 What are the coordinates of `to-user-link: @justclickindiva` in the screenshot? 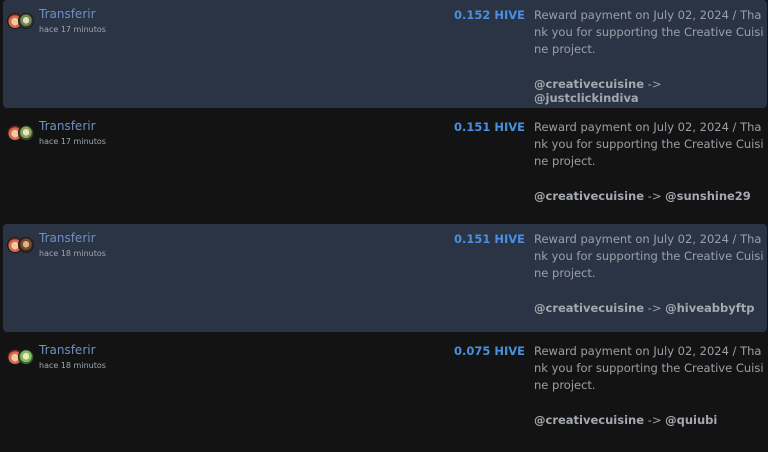 It's located at (586, 98).